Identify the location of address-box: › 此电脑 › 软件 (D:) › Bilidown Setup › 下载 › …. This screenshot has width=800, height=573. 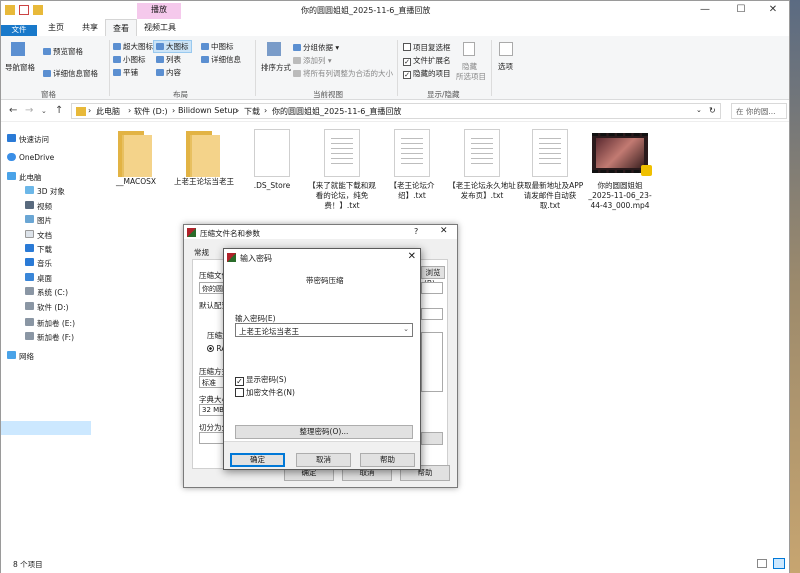
(396, 111).